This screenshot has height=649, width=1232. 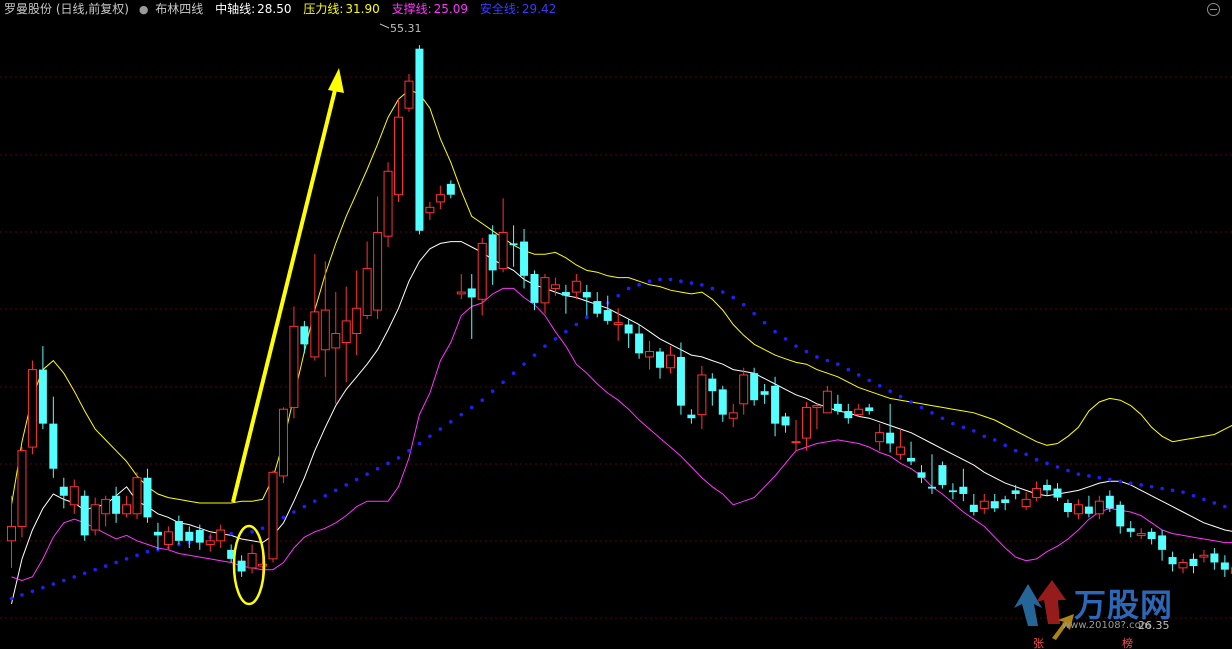 I want to click on legend-safe-line: 安全线: 29.42, so click(x=522, y=9).